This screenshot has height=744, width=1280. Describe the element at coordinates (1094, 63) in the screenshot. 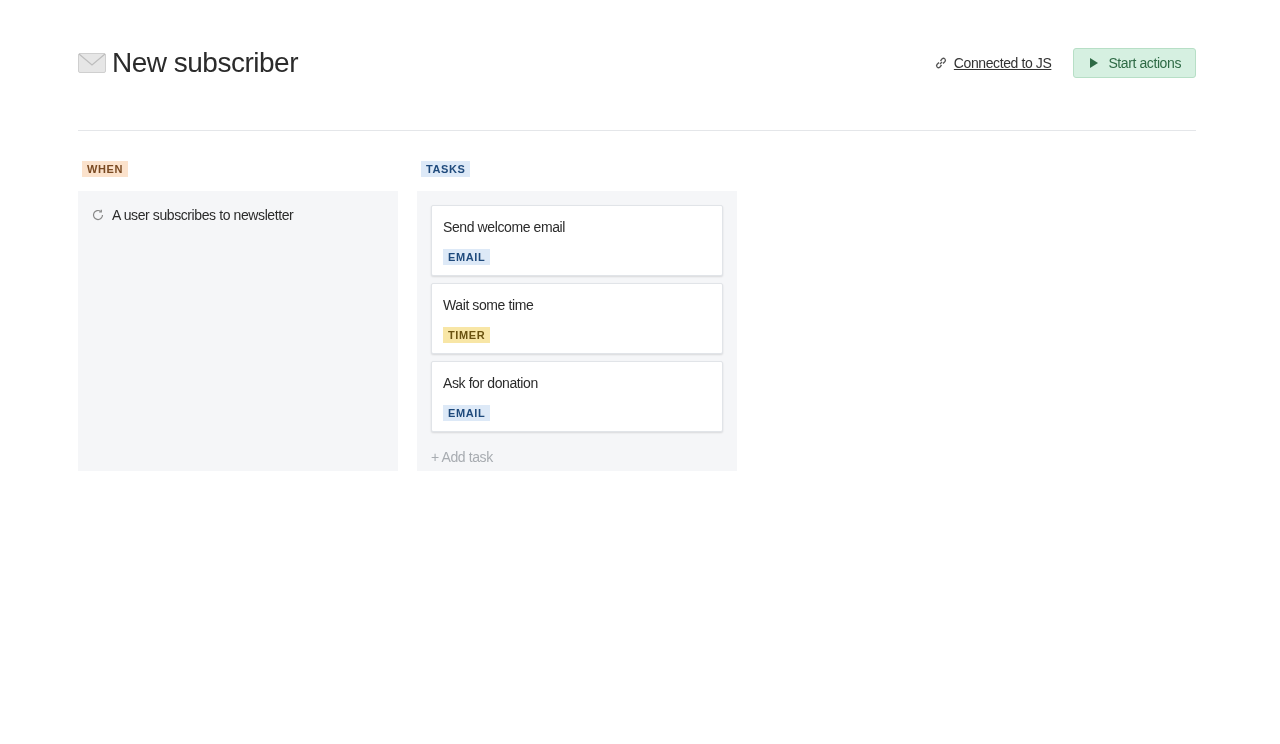

I see `play-icon` at that location.